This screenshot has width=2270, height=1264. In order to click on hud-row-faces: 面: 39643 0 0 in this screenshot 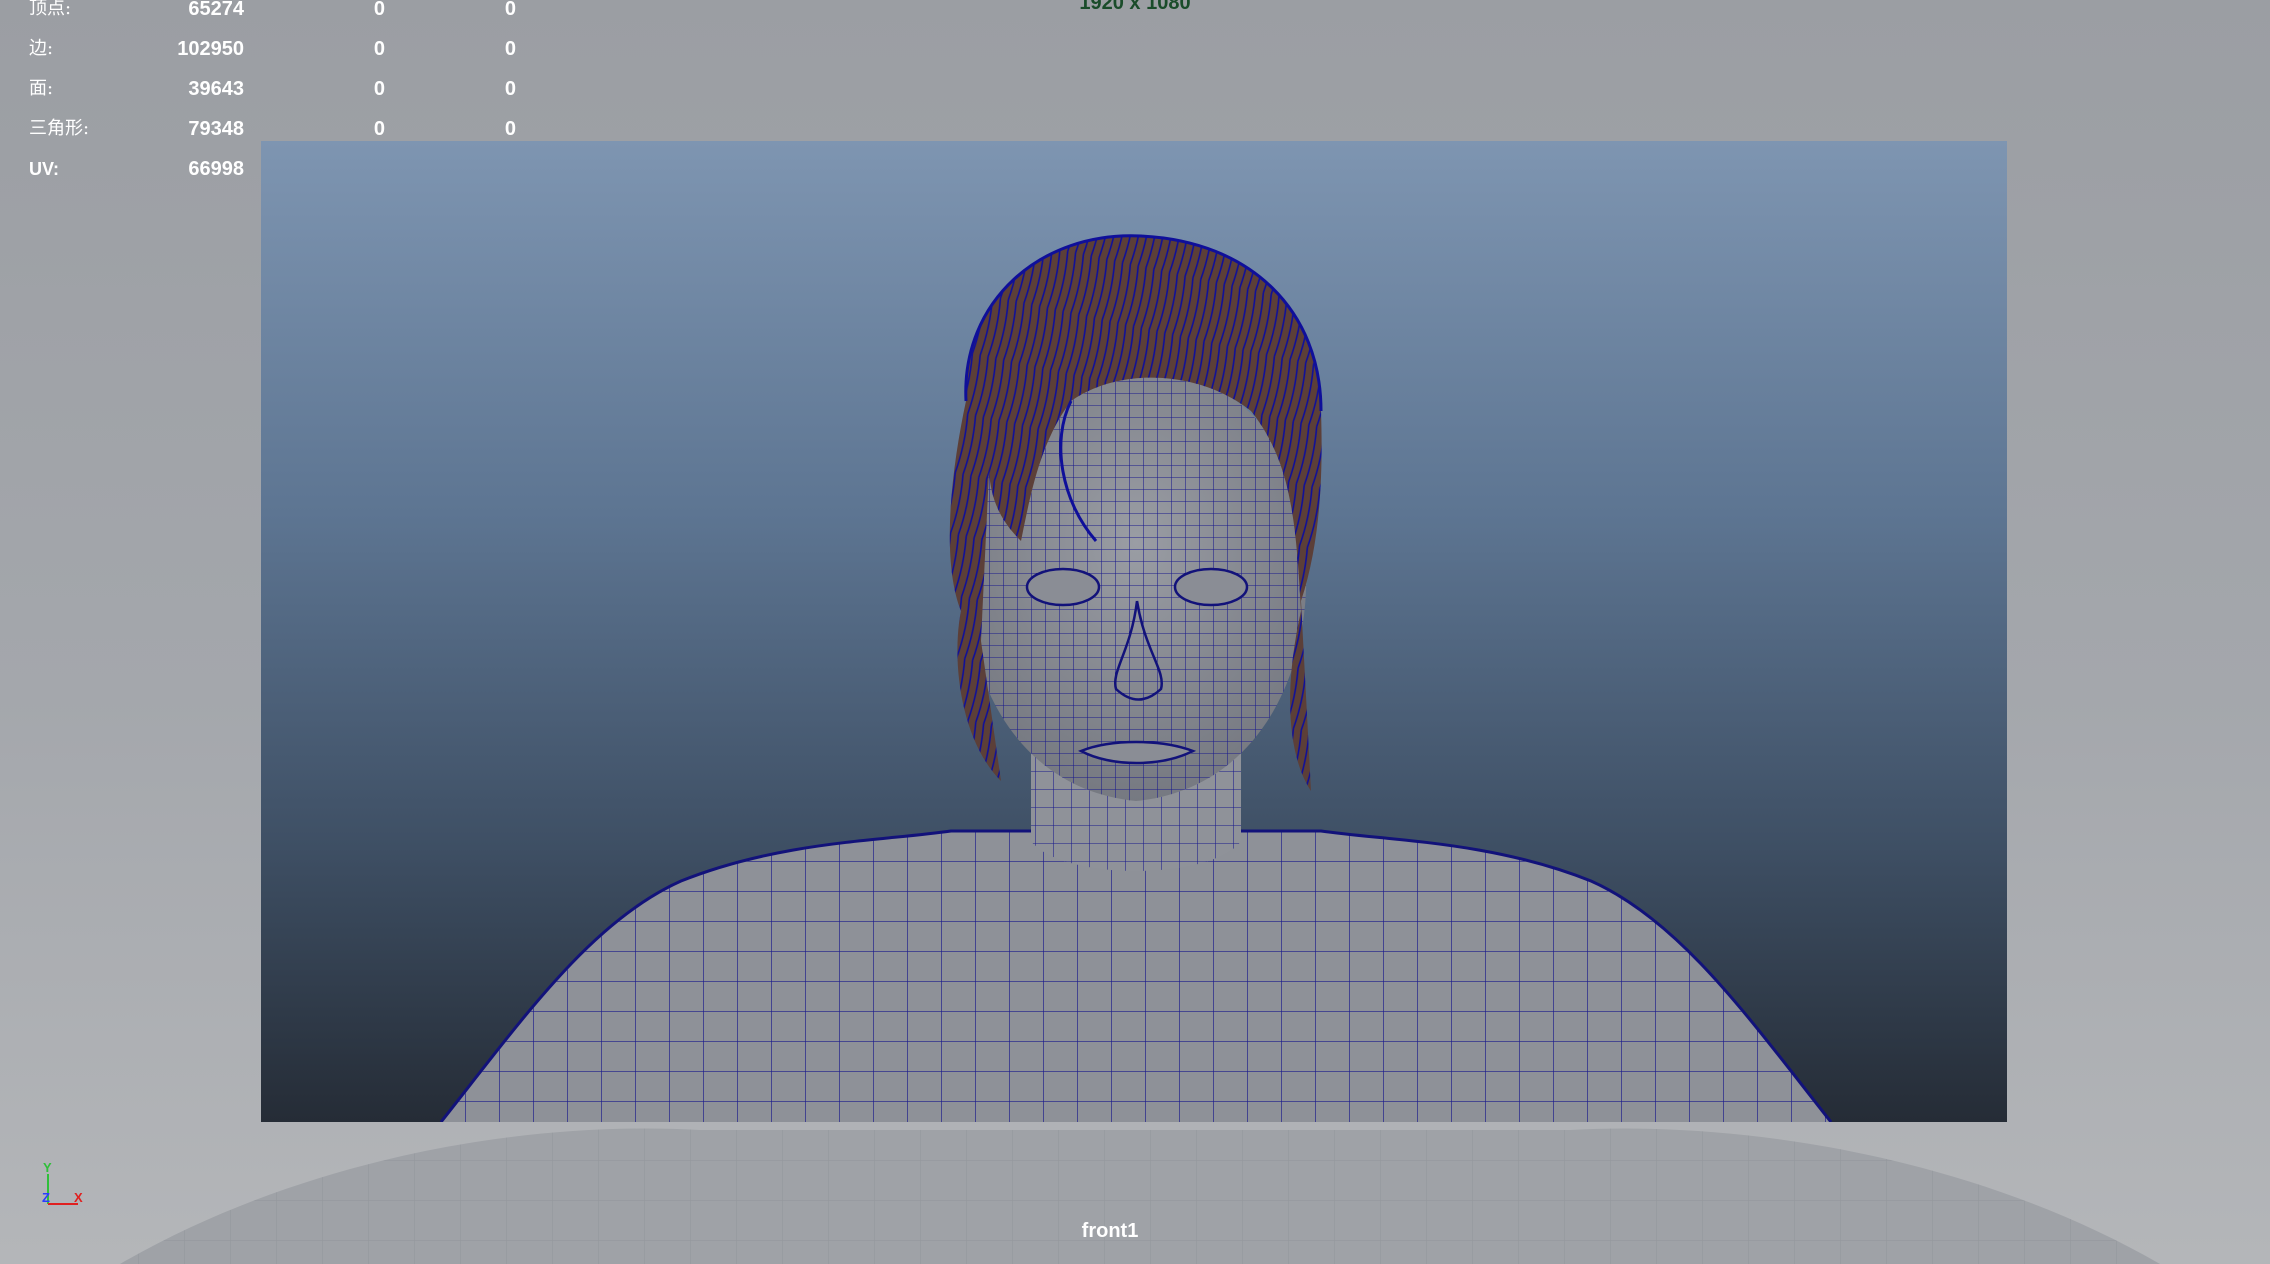, I will do `click(280, 89)`.